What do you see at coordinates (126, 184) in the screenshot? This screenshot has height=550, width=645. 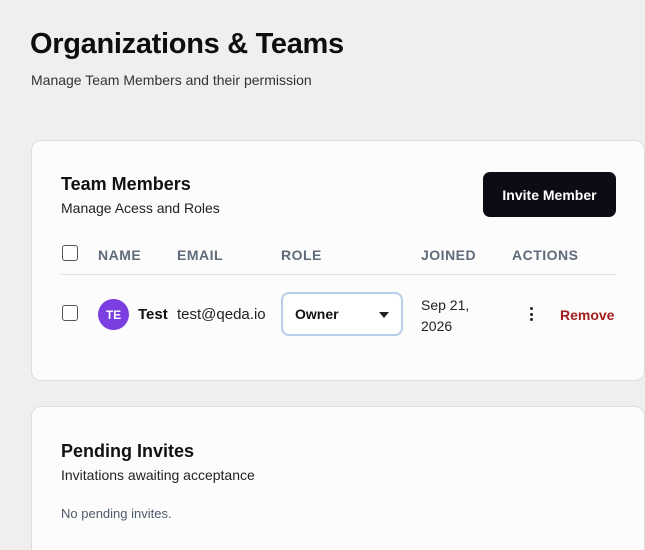 I see `team-members-title: Team Members` at bounding box center [126, 184].